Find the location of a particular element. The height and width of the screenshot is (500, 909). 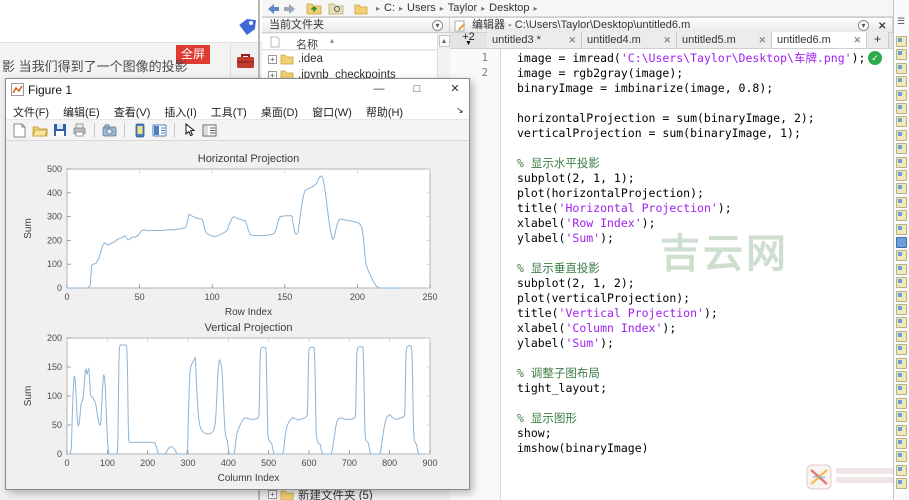

new-tab-button: + is located at coordinates (878, 40).